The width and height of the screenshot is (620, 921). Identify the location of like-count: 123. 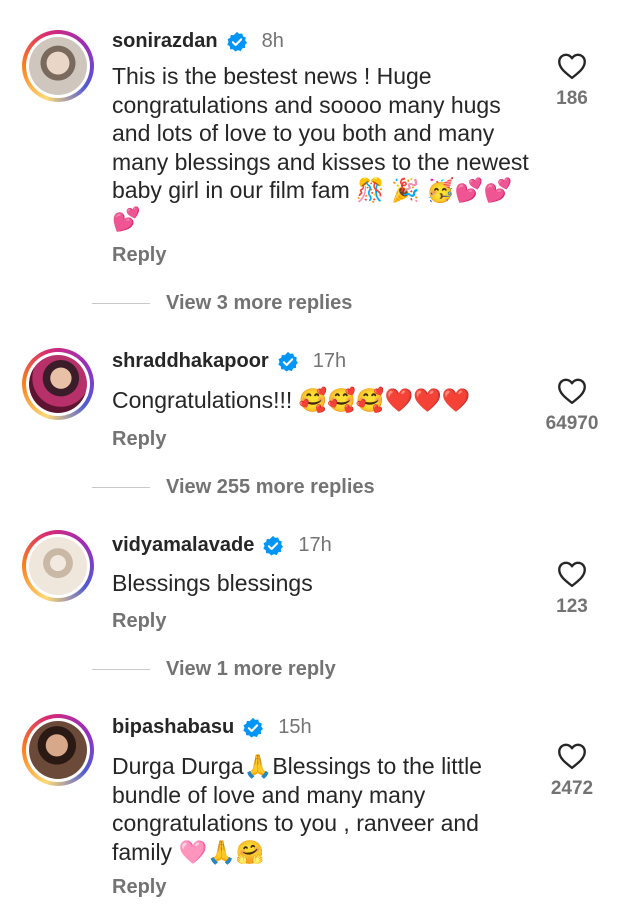
(572, 606).